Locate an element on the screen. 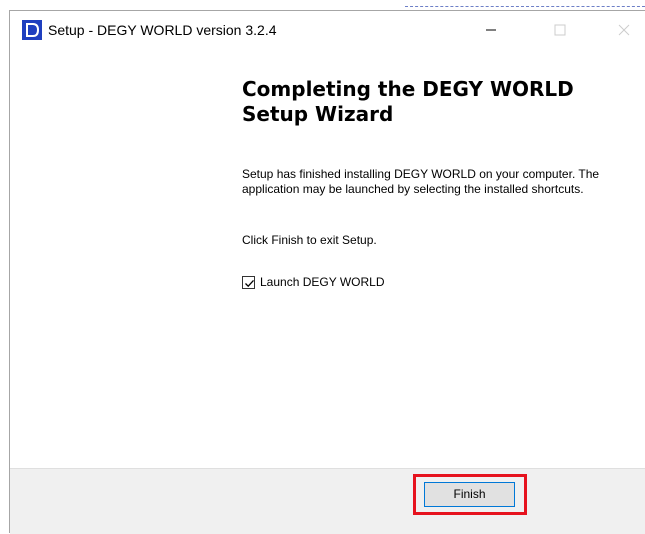 This screenshot has height=534, width=645. title-bar: Setup - DEGY WORLD version 3.2.4 is located at coordinates (327, 30).